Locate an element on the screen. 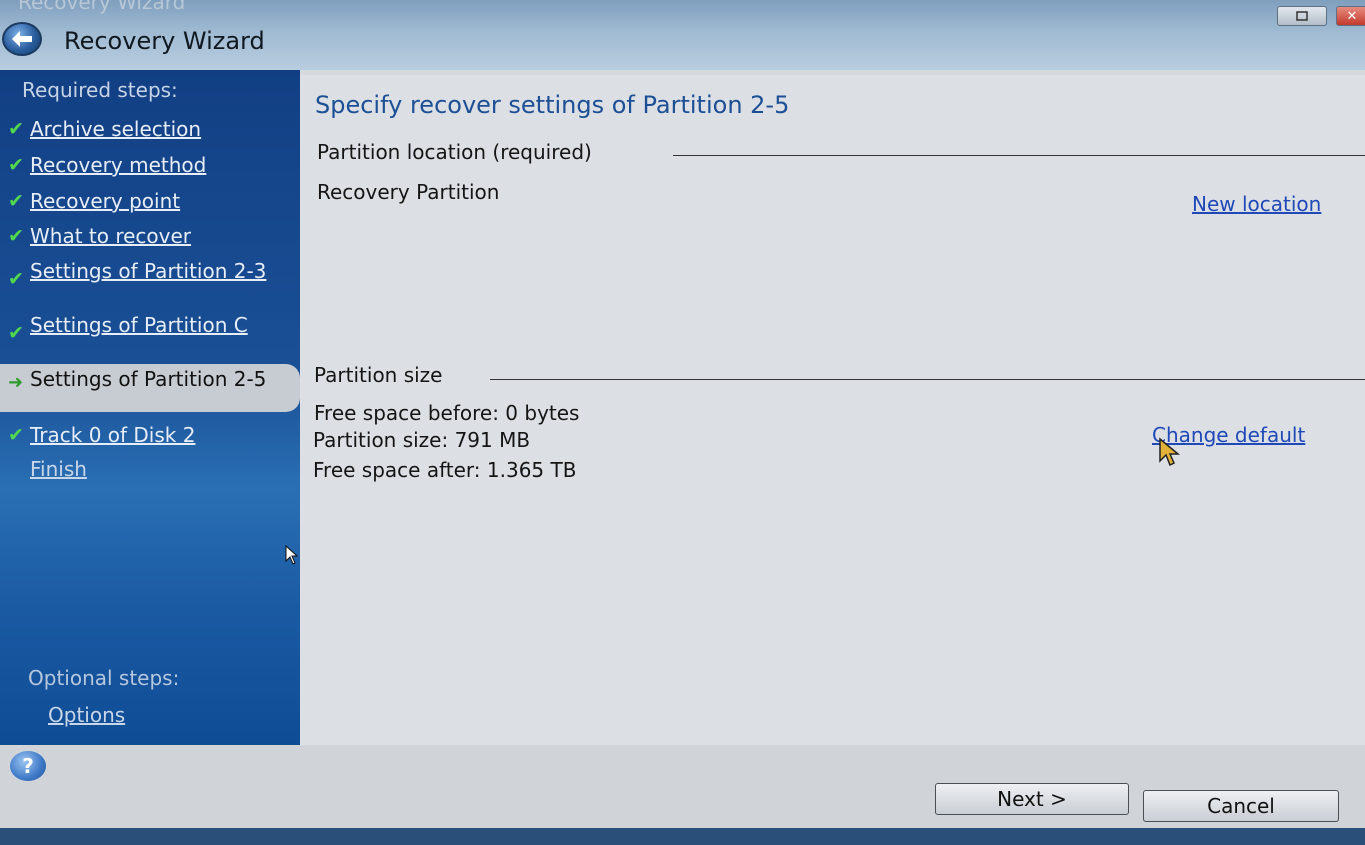 The height and width of the screenshot is (845, 1365). help-icon: ? is located at coordinates (28, 766).